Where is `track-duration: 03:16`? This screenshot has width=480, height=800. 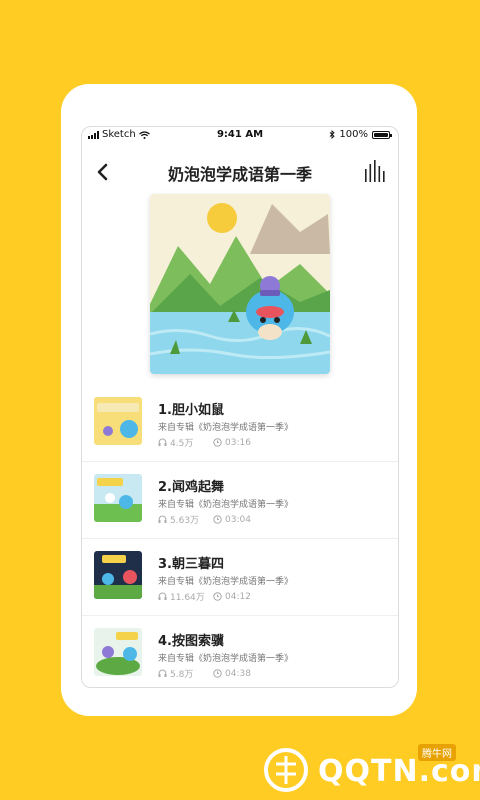
track-duration: 03:16 is located at coordinates (238, 442).